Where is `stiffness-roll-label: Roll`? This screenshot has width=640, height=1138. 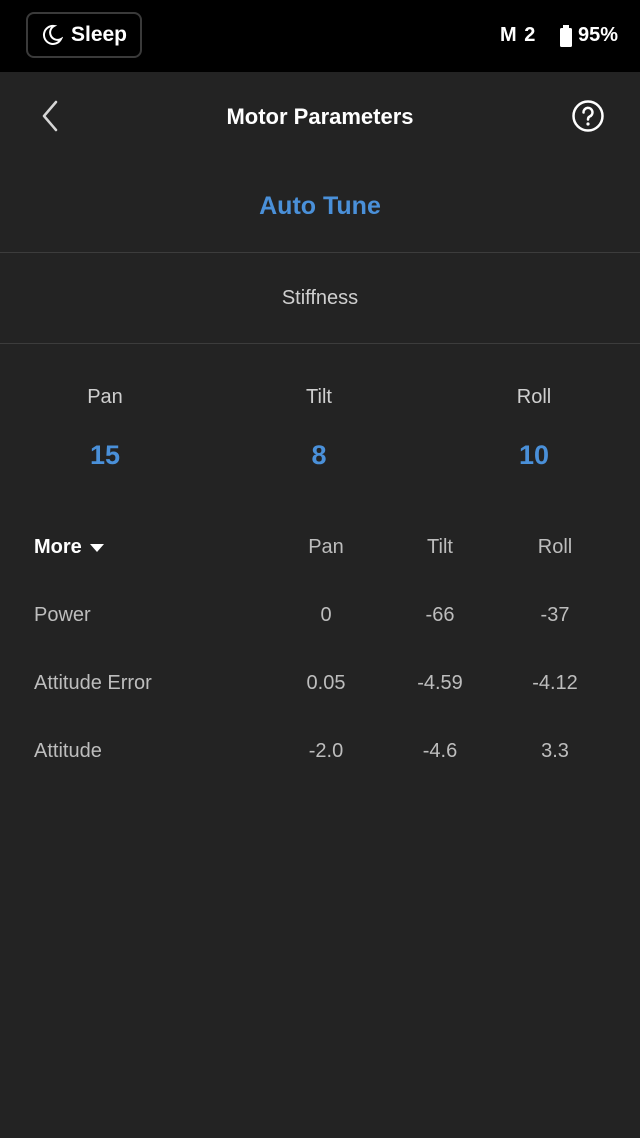 stiffness-roll-label: Roll is located at coordinates (534, 397).